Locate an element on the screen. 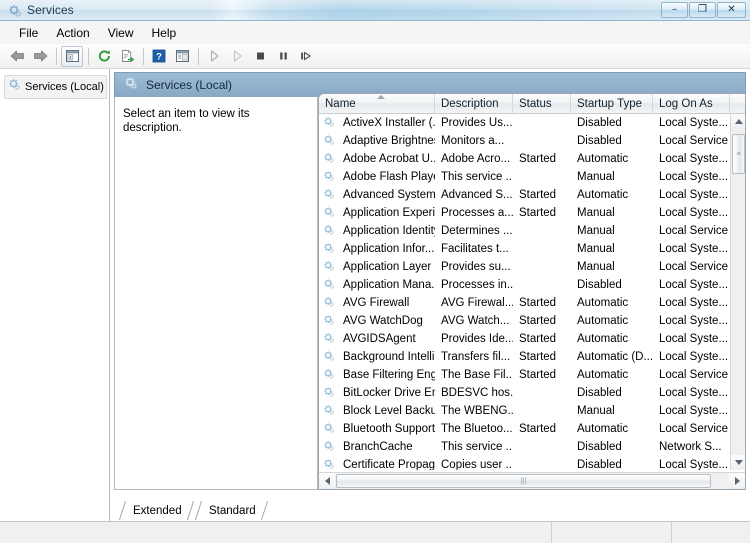  vertical-scroll-thumb: ≡ is located at coordinates (738, 154).